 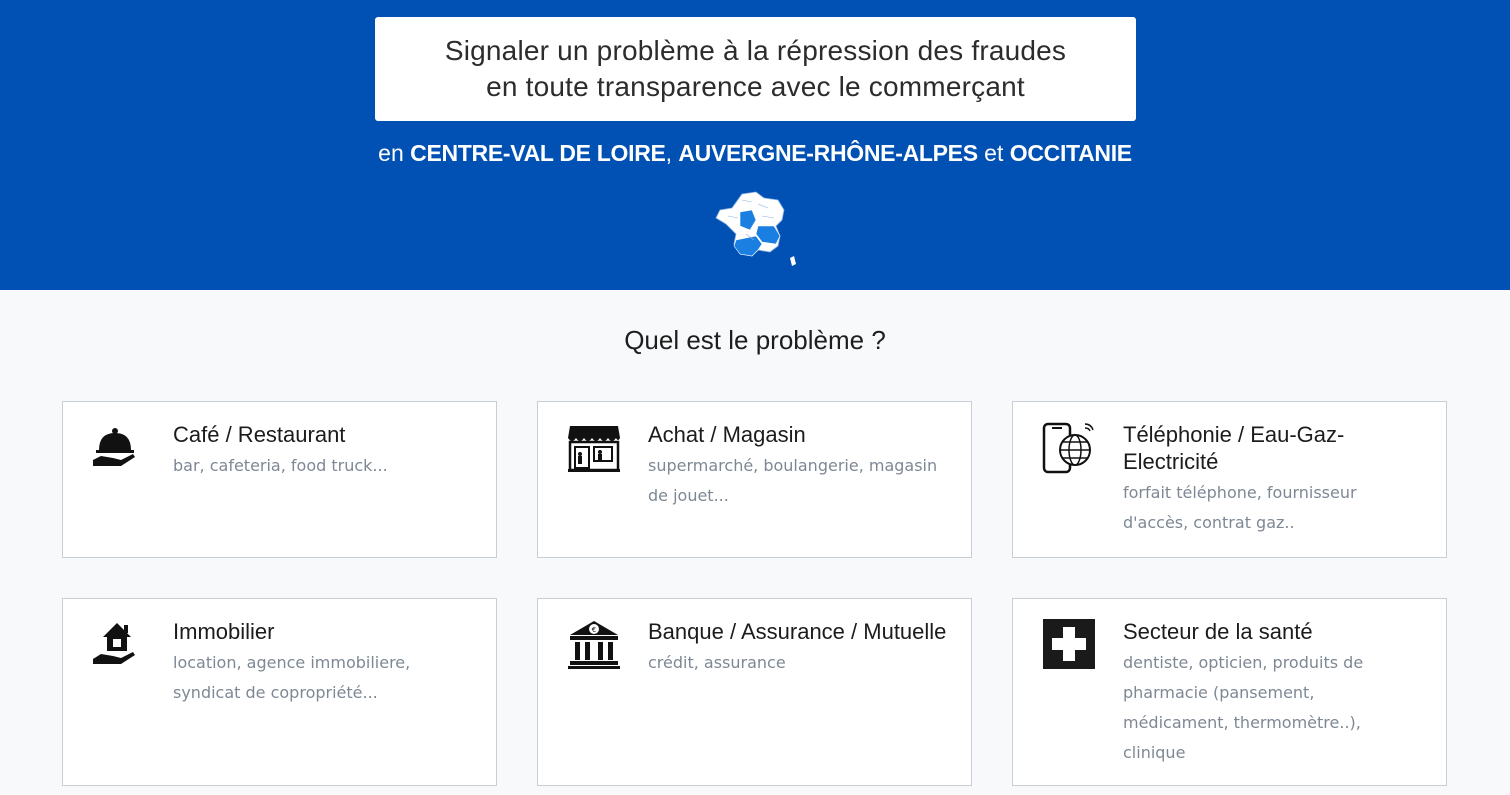 I want to click on regions-joiner: et, so click(x=994, y=153).